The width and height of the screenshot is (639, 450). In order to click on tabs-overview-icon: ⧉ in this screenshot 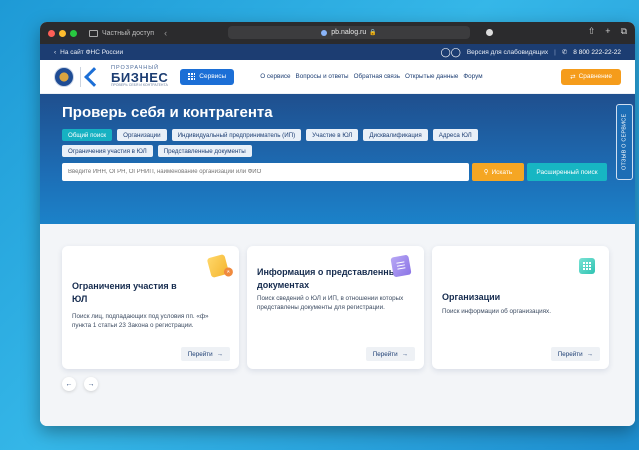, I will do `click(624, 31)`.